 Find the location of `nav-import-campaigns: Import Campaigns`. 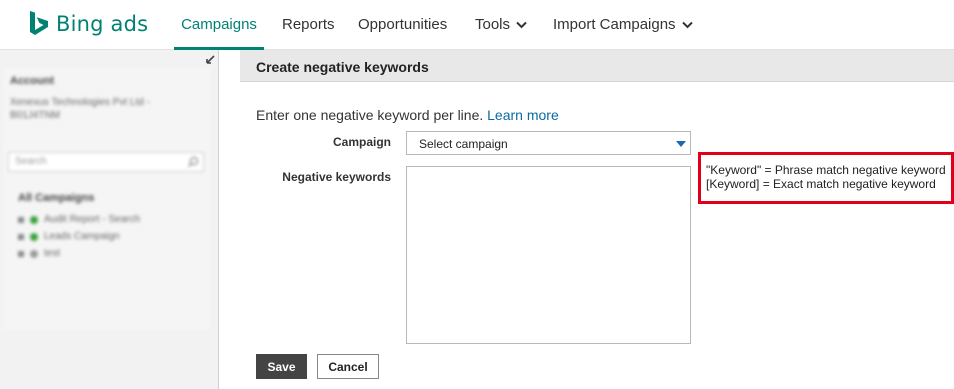

nav-import-campaigns: Import Campaigns is located at coordinates (623, 25).